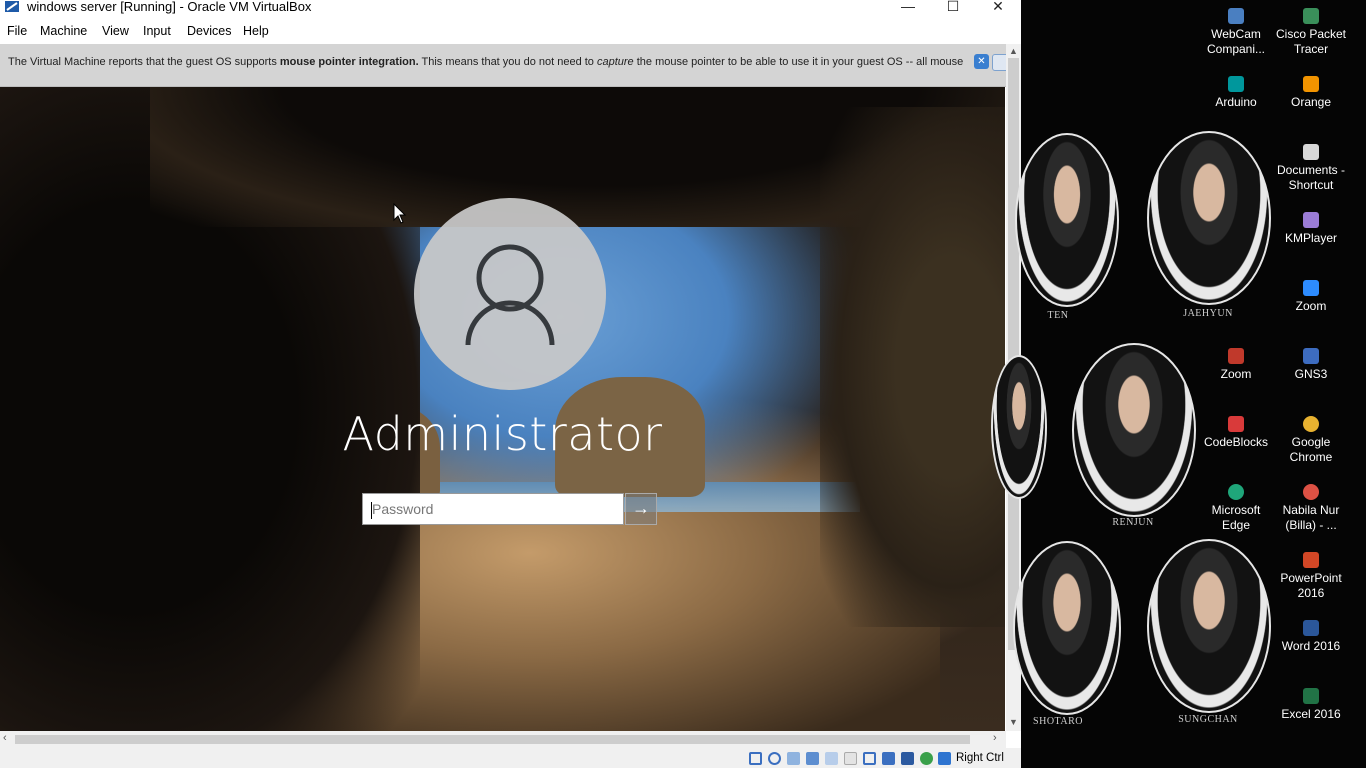  I want to click on orange-icon, so click(1311, 84).